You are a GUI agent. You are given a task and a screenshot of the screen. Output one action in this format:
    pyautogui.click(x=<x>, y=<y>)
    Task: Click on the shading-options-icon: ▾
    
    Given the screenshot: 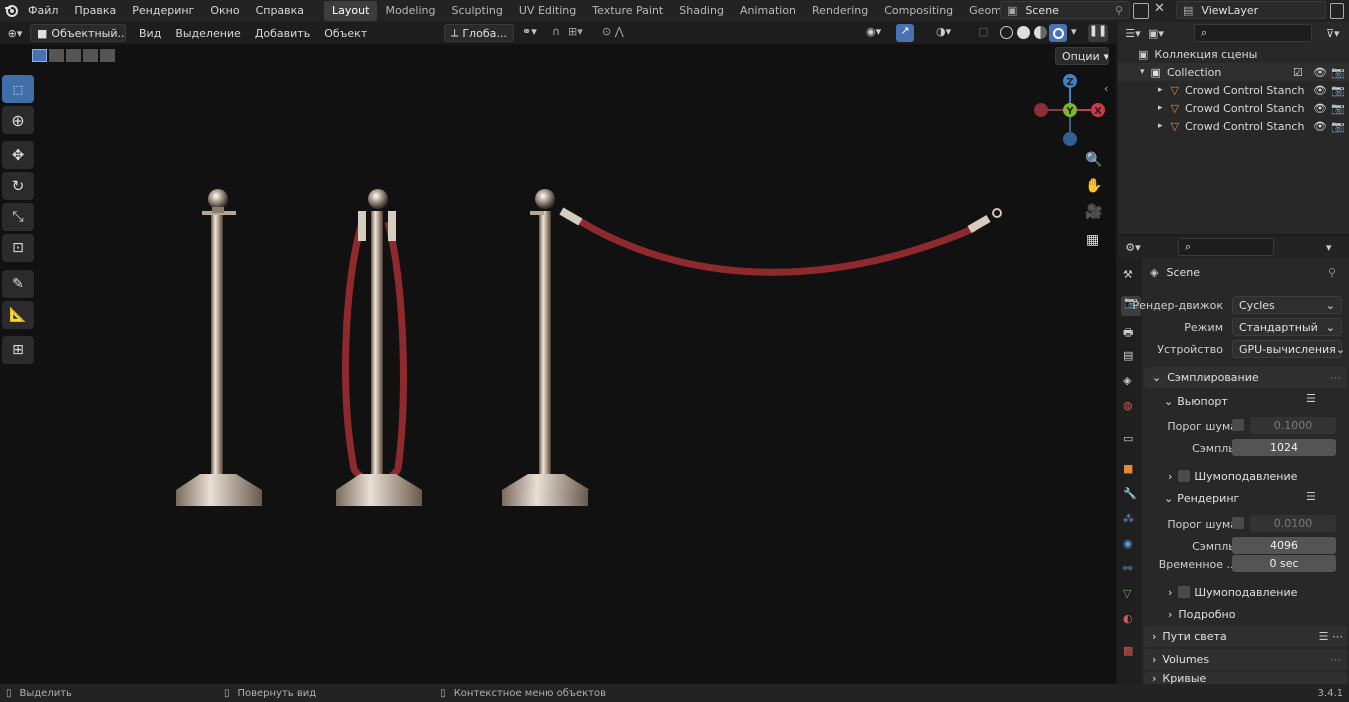 What is the action you would take?
    pyautogui.click(x=1074, y=31)
    